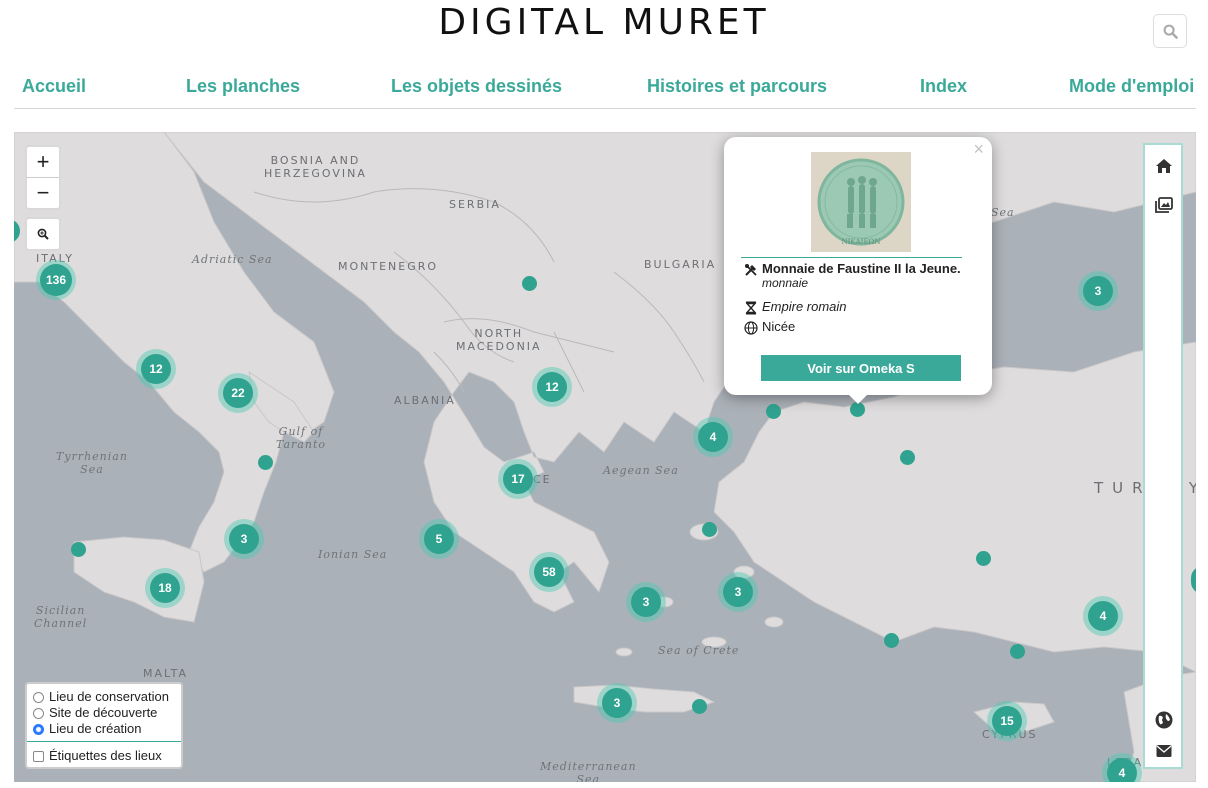 The image size is (1208, 788). What do you see at coordinates (104, 741) in the screenshot?
I see `legend-divider` at bounding box center [104, 741].